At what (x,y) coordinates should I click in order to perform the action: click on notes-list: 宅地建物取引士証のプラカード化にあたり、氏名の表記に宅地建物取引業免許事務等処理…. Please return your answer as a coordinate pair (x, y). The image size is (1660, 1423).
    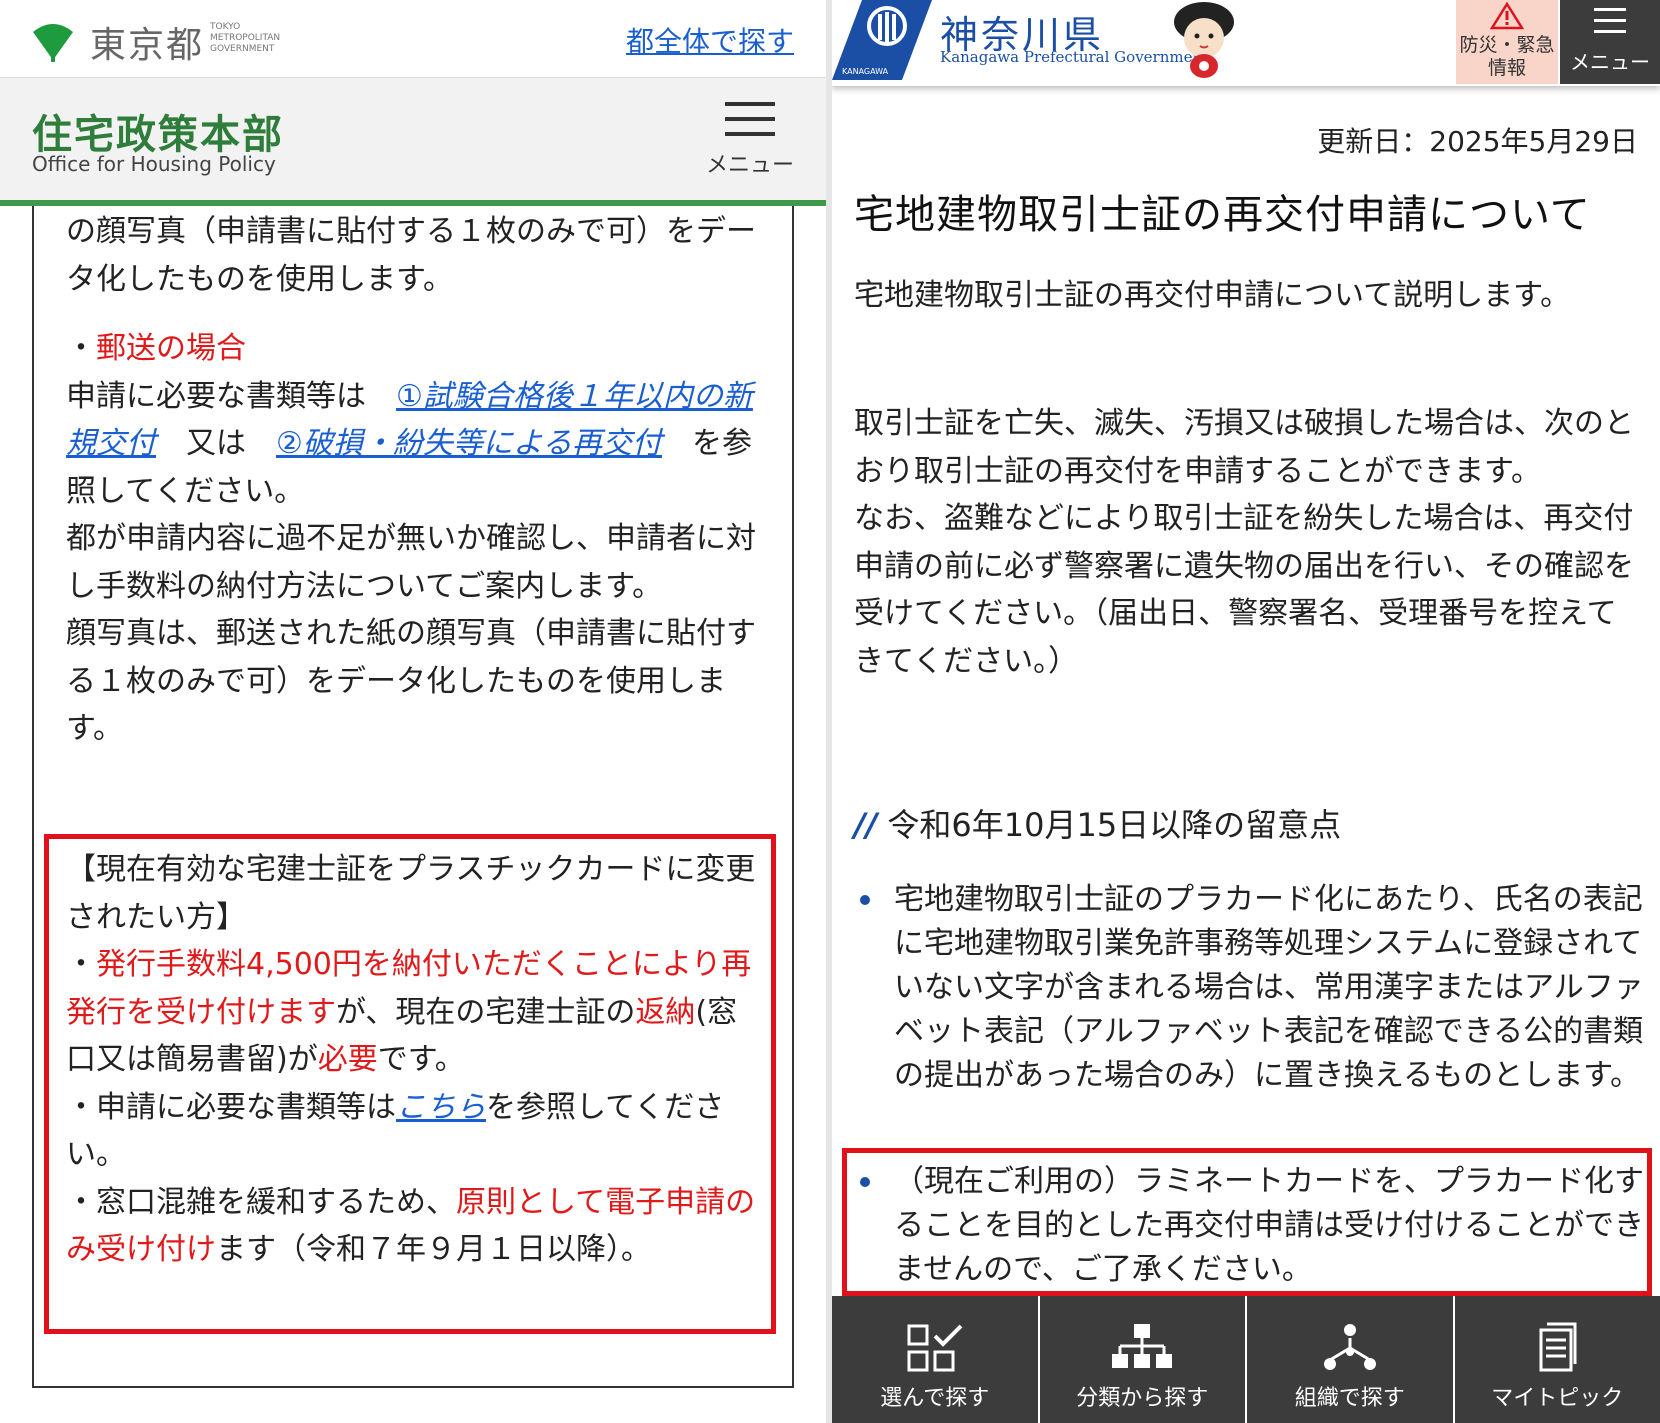
    Looking at the image, I should click on (1249, 988).